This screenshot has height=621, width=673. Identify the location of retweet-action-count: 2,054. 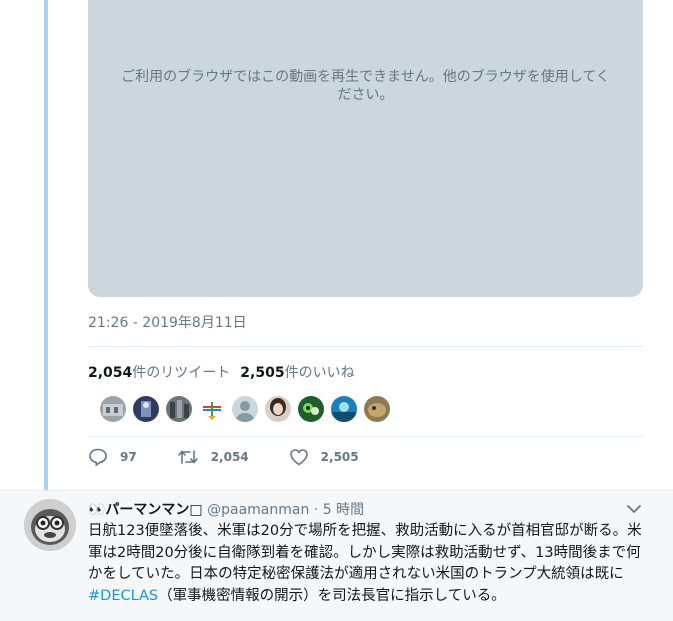
(229, 457).